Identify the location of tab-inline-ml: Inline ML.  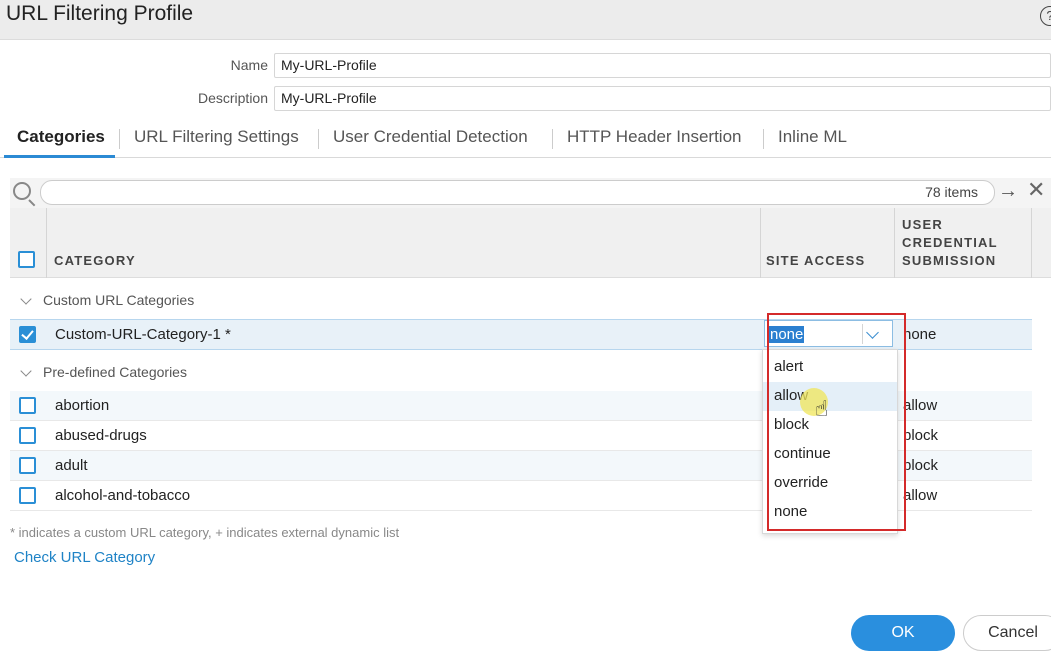
(812, 137).